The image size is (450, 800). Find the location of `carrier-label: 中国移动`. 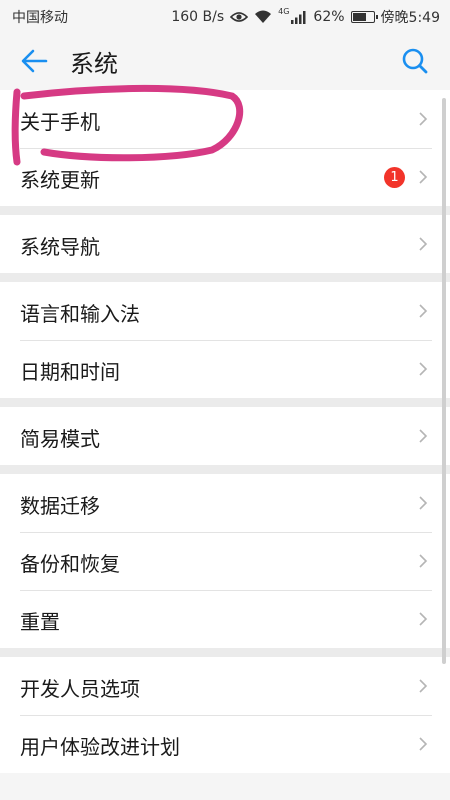

carrier-label: 中国移动 is located at coordinates (40, 18).